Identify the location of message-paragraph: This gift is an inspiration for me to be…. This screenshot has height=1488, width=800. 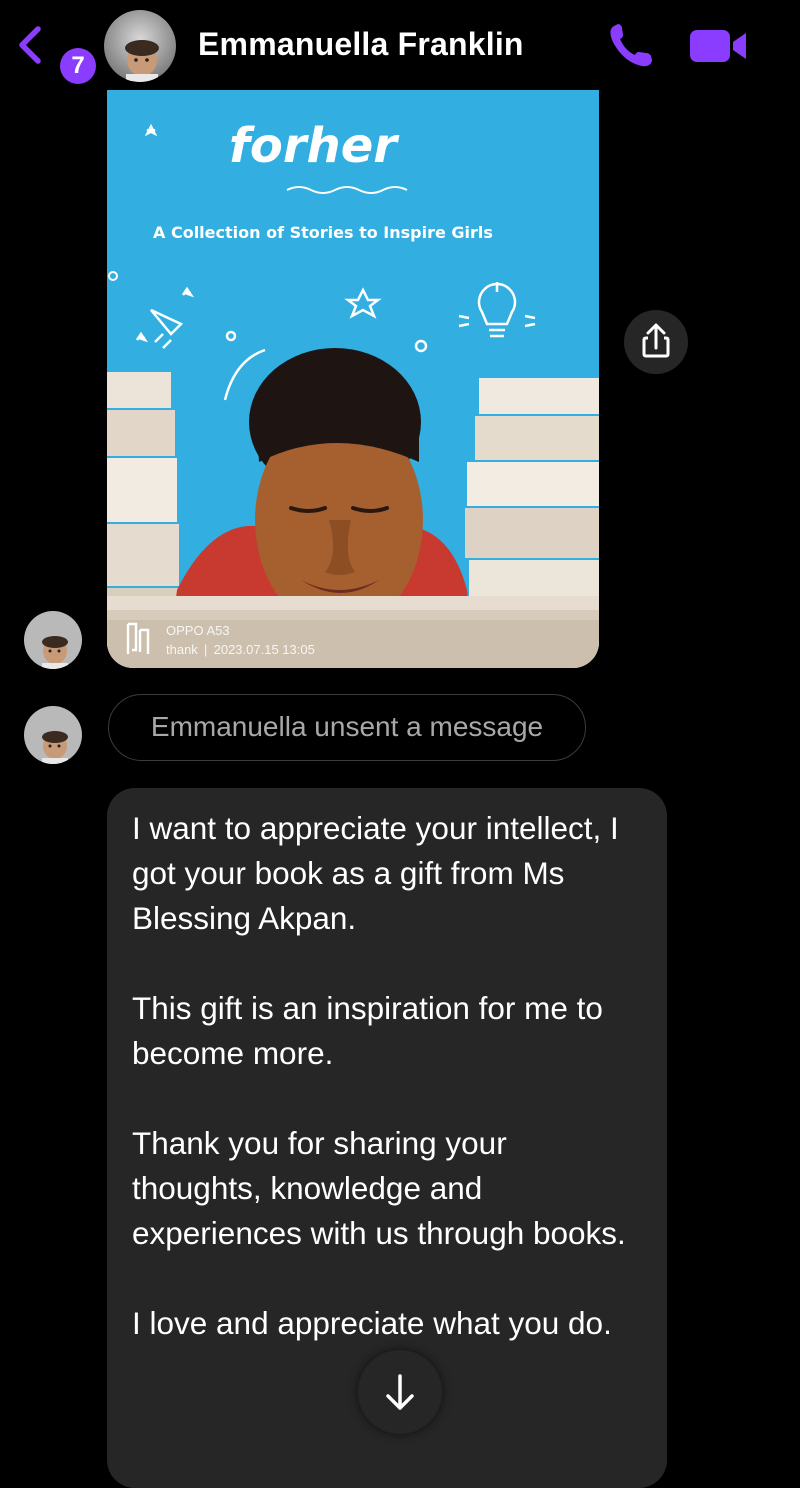
(367, 1030).